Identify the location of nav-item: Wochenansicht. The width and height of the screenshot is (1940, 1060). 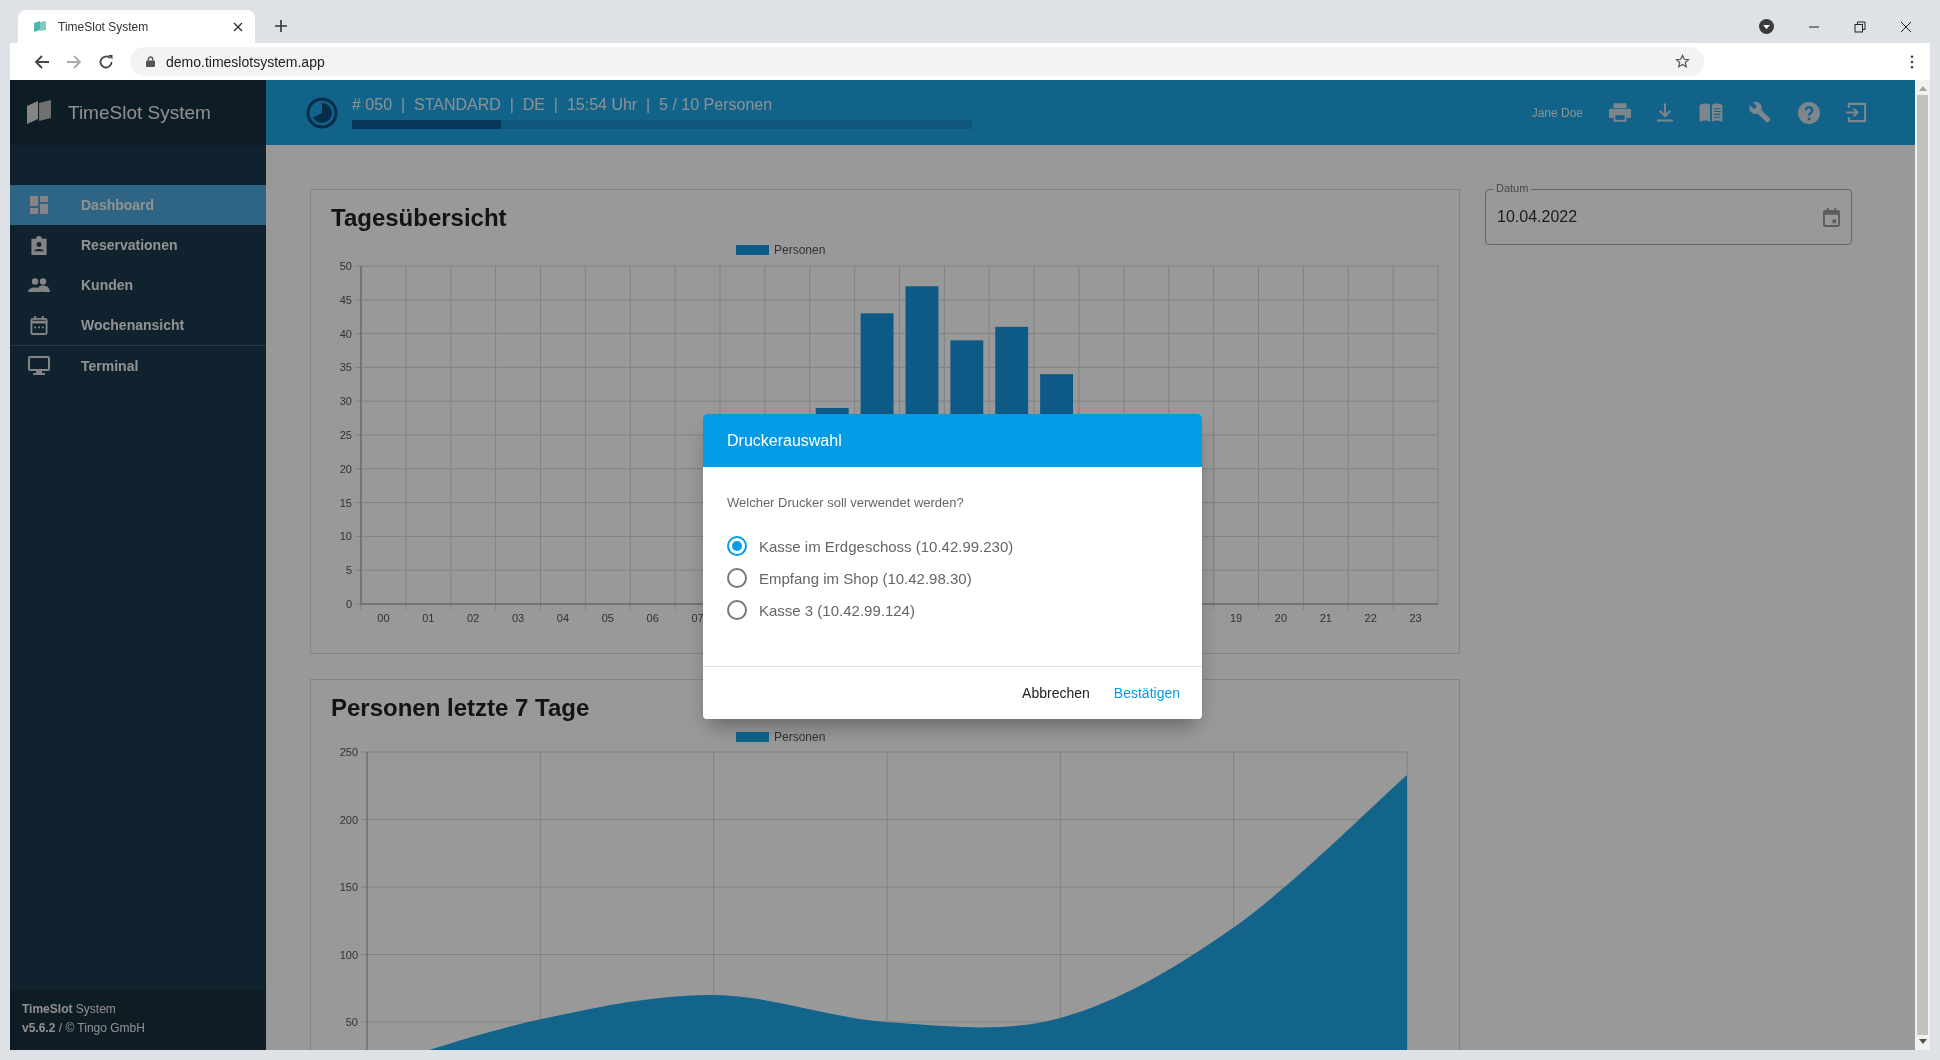
(138, 325).